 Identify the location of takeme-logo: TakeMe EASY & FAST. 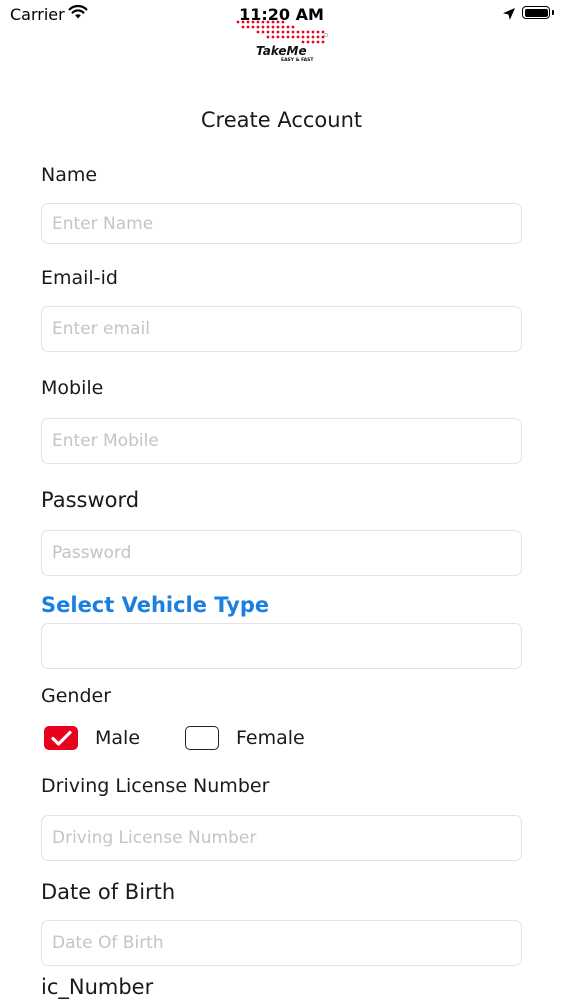
(282, 41).